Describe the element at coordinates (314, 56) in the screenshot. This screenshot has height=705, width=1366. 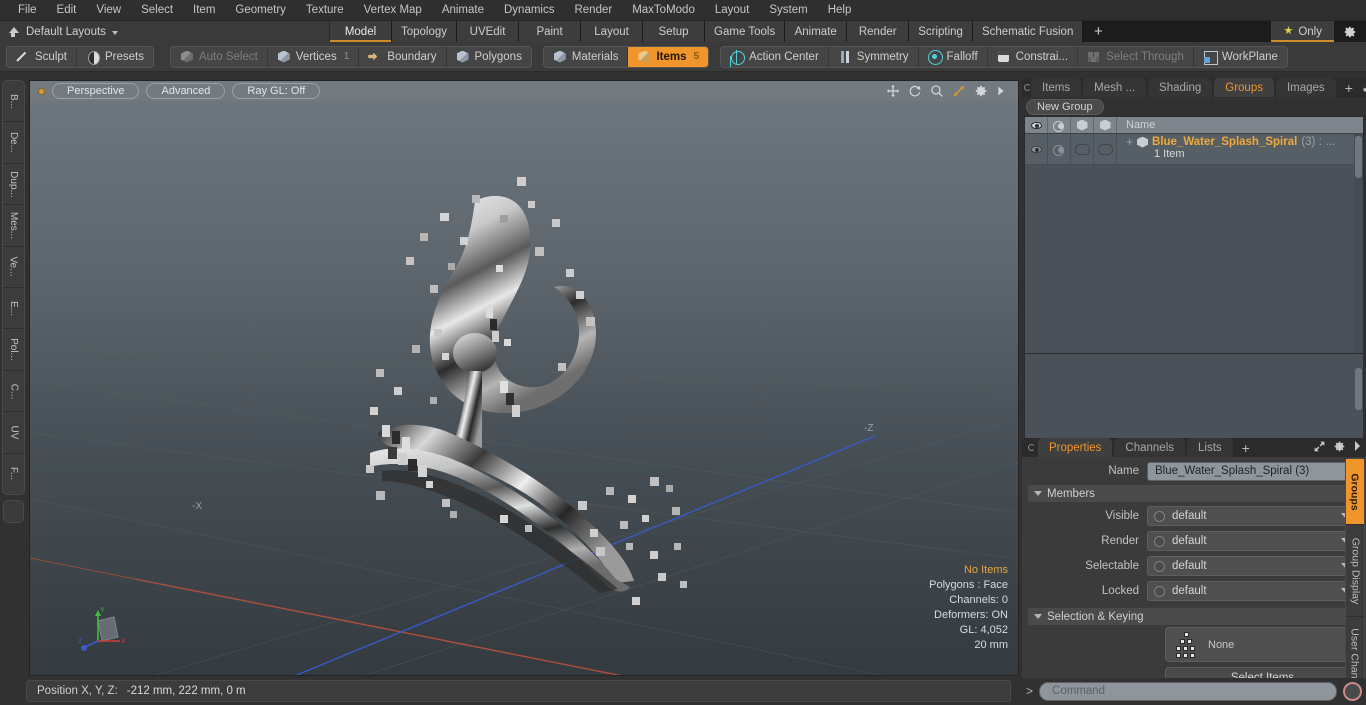
I see `vertices-button: Vertices 1` at that location.